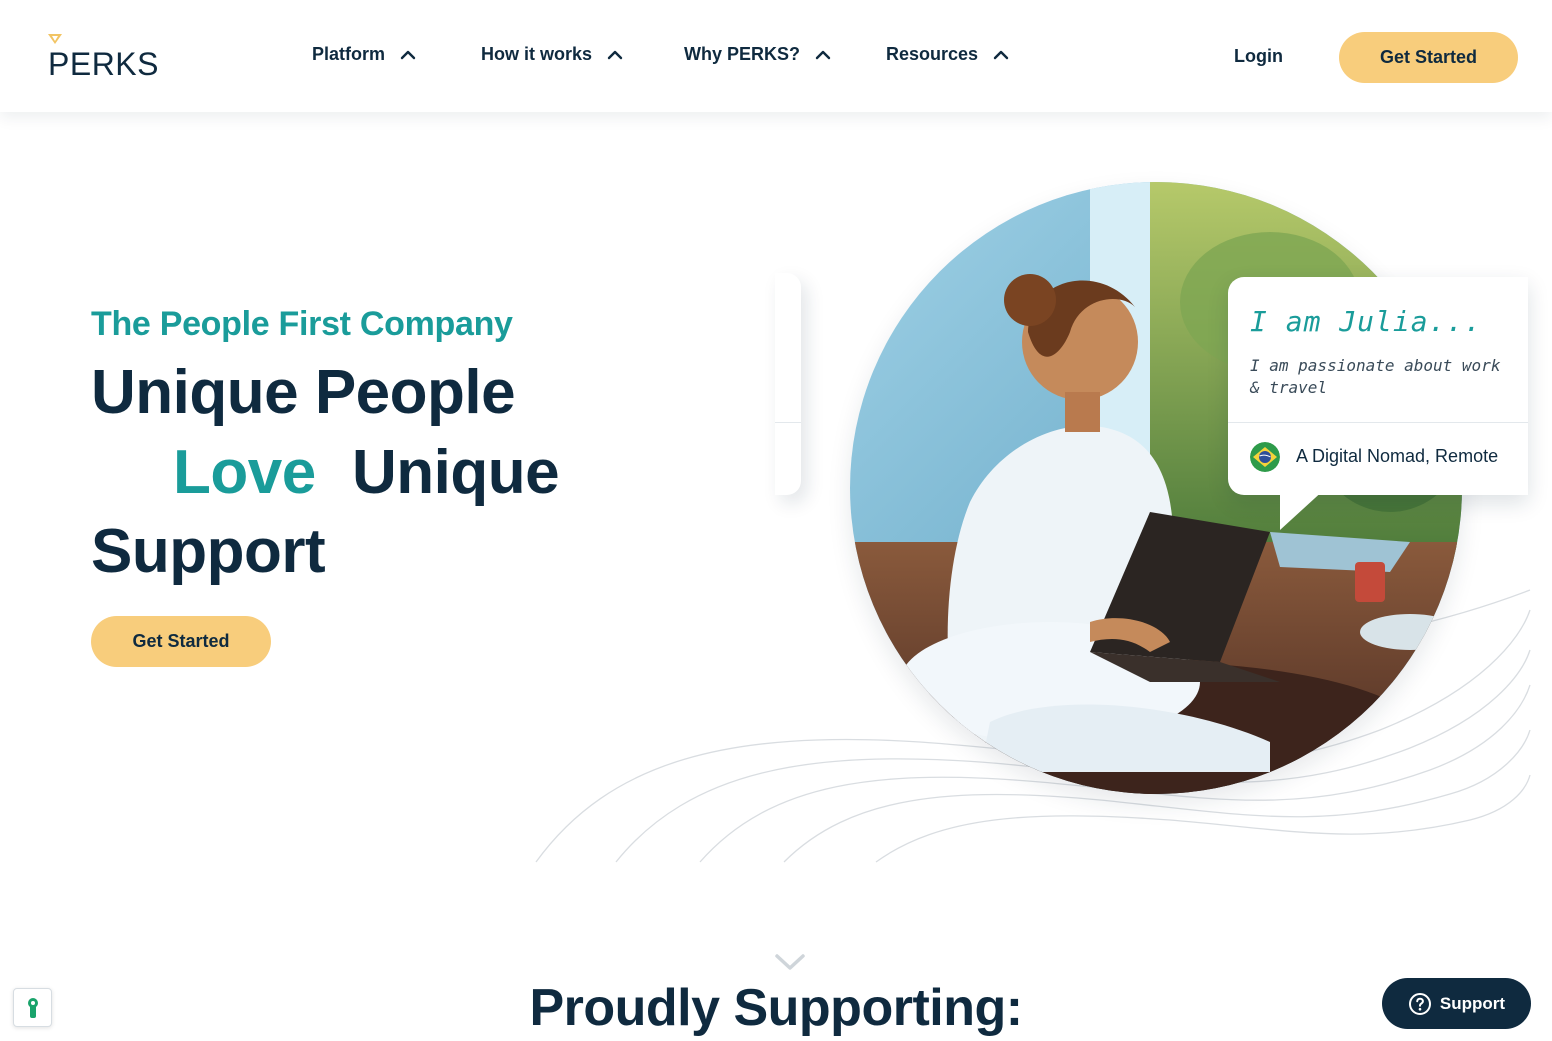 The image size is (1552, 1041). I want to click on hero-headline-love: Love, so click(244, 472).